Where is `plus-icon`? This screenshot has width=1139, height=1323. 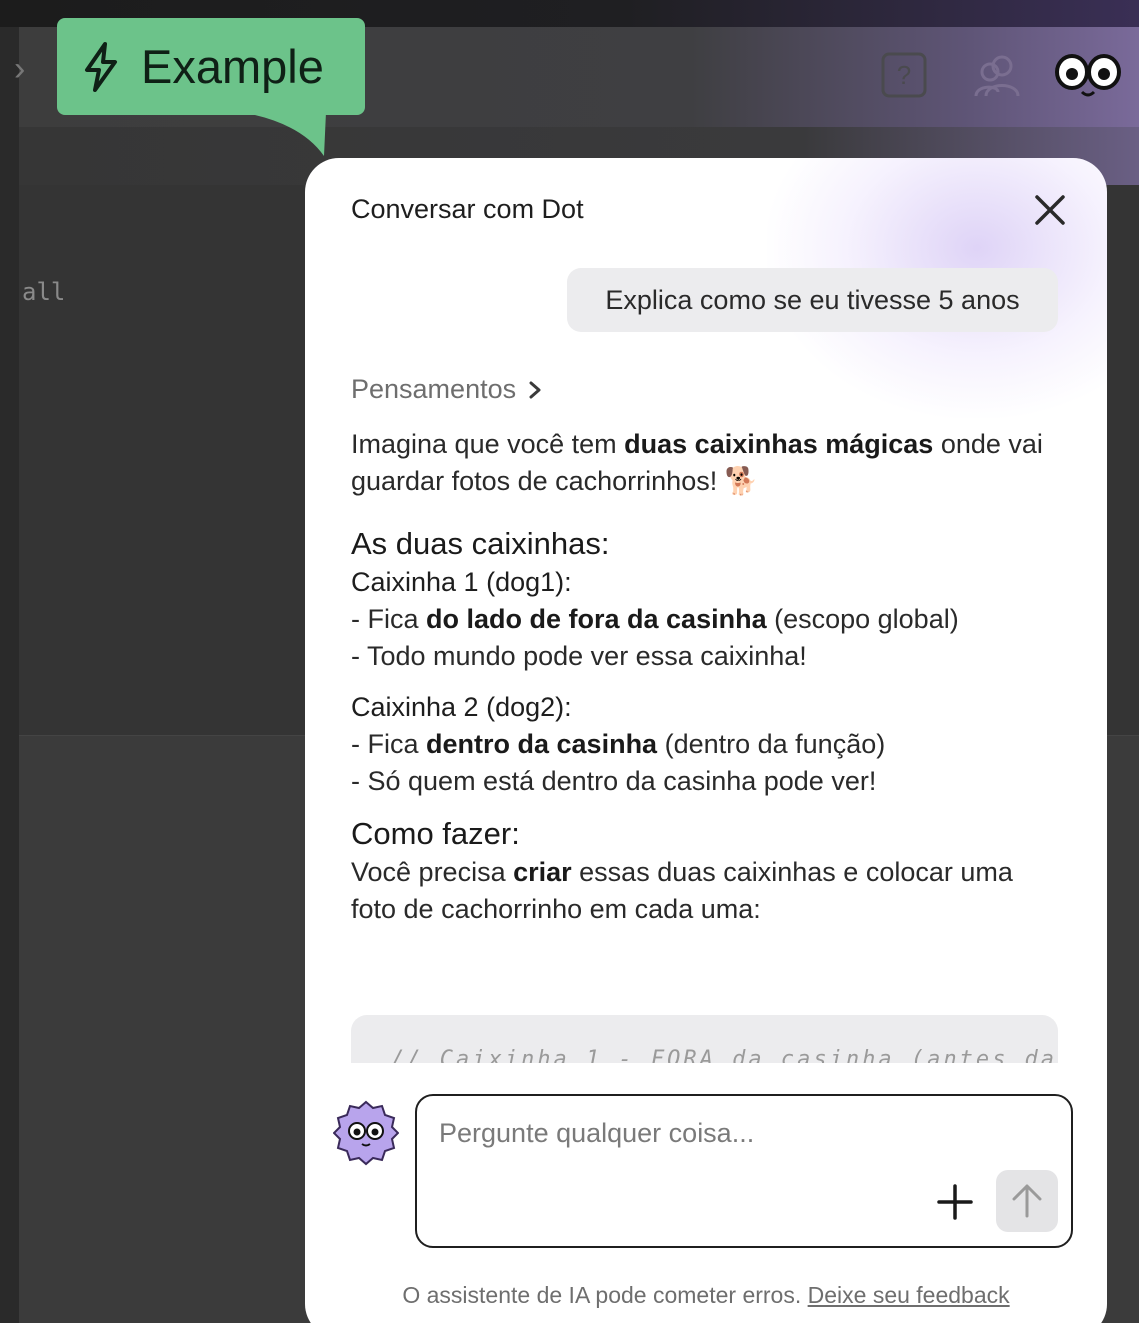 plus-icon is located at coordinates (955, 1202).